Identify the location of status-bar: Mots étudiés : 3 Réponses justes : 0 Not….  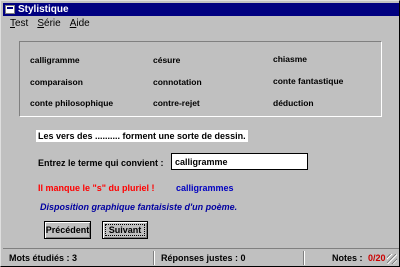
(201, 257).